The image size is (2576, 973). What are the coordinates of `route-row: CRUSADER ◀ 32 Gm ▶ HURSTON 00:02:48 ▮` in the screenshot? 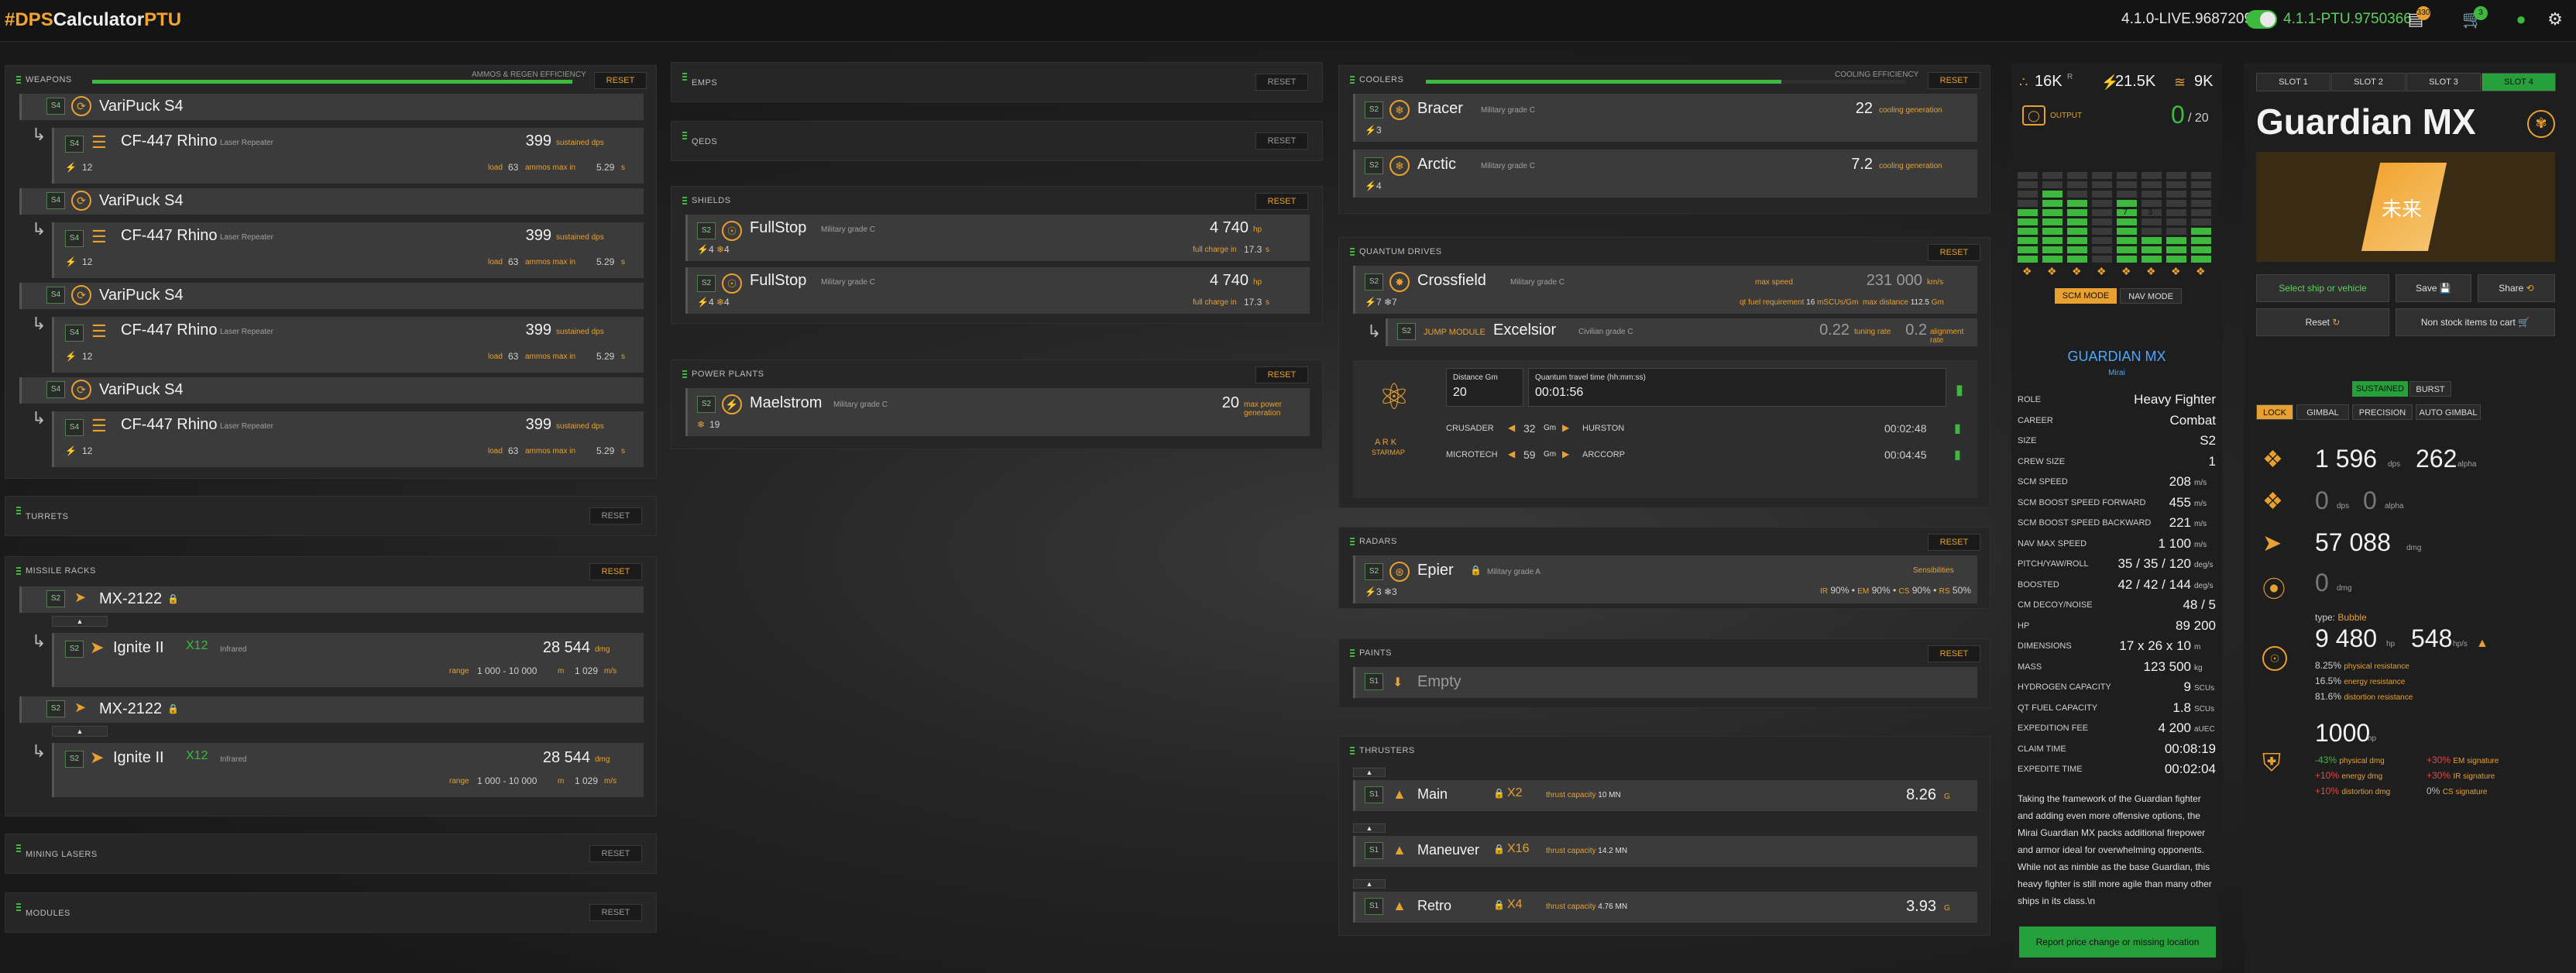 It's located at (1709, 430).